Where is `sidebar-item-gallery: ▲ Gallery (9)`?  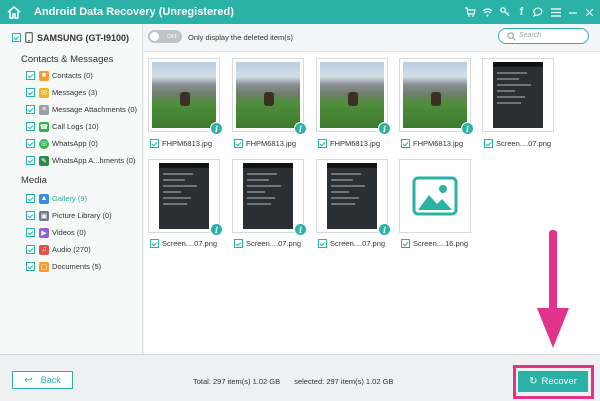 sidebar-item-gallery: ▲ Gallery (9) is located at coordinates (56, 198).